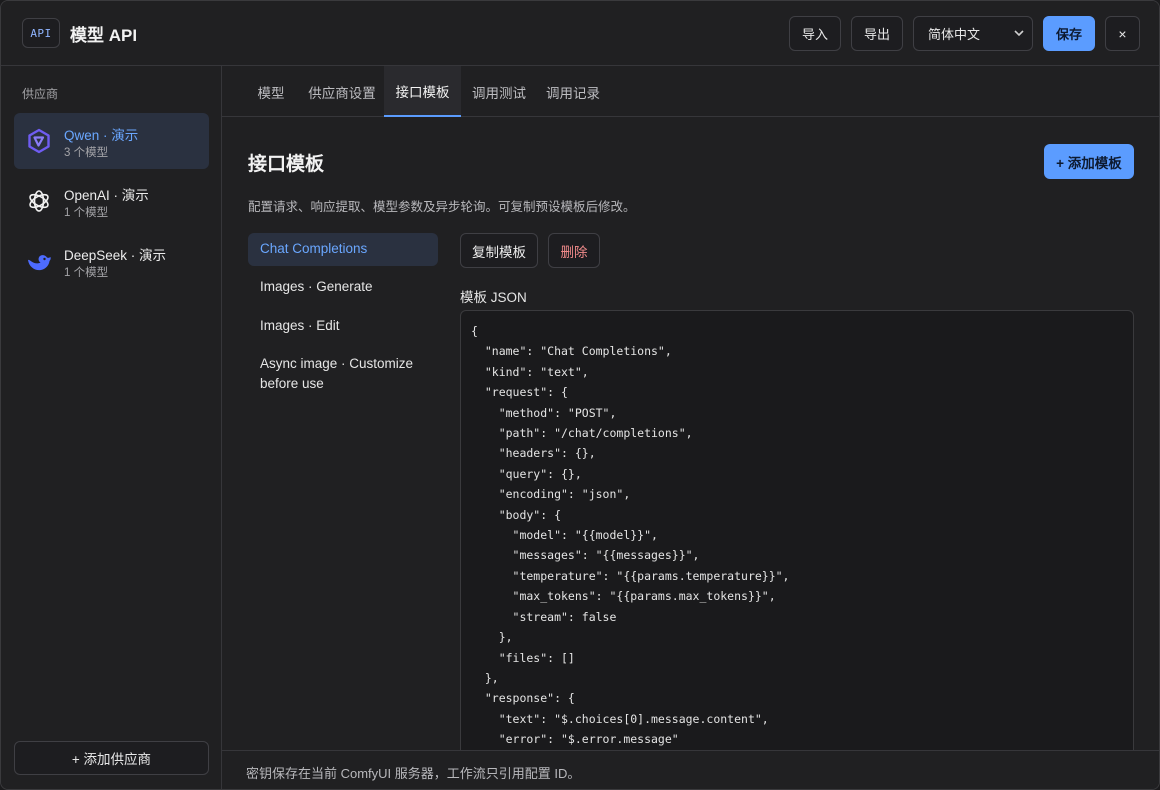 The height and width of the screenshot is (790, 1160). What do you see at coordinates (106, 195) in the screenshot?
I see `provider-name: OpenAI · 演示` at bounding box center [106, 195].